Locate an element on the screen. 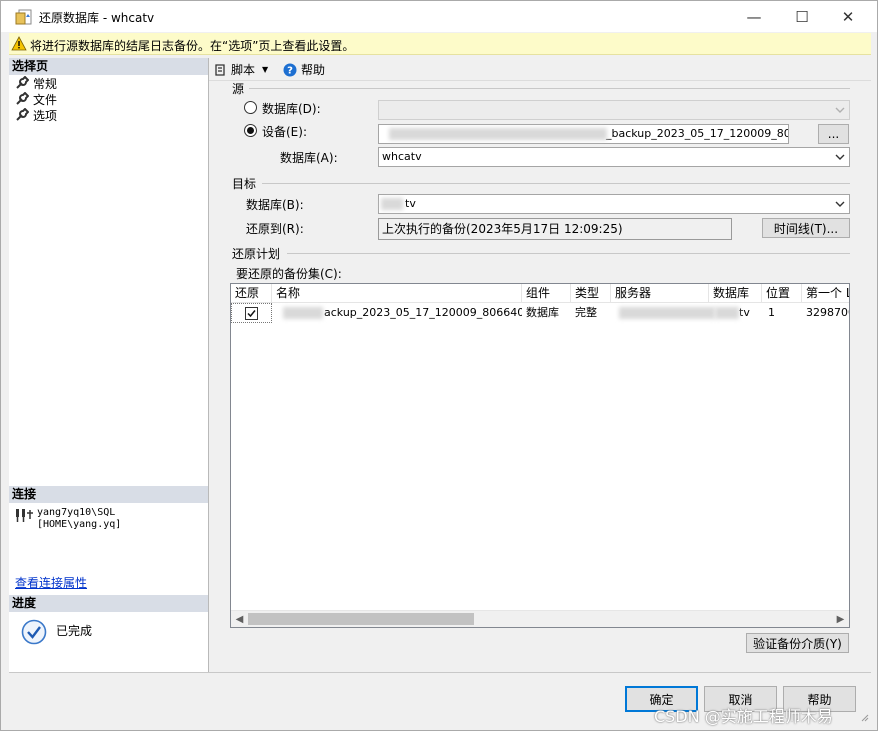 This screenshot has height=731, width=878. progress-status-label: 已完成 is located at coordinates (74, 631).